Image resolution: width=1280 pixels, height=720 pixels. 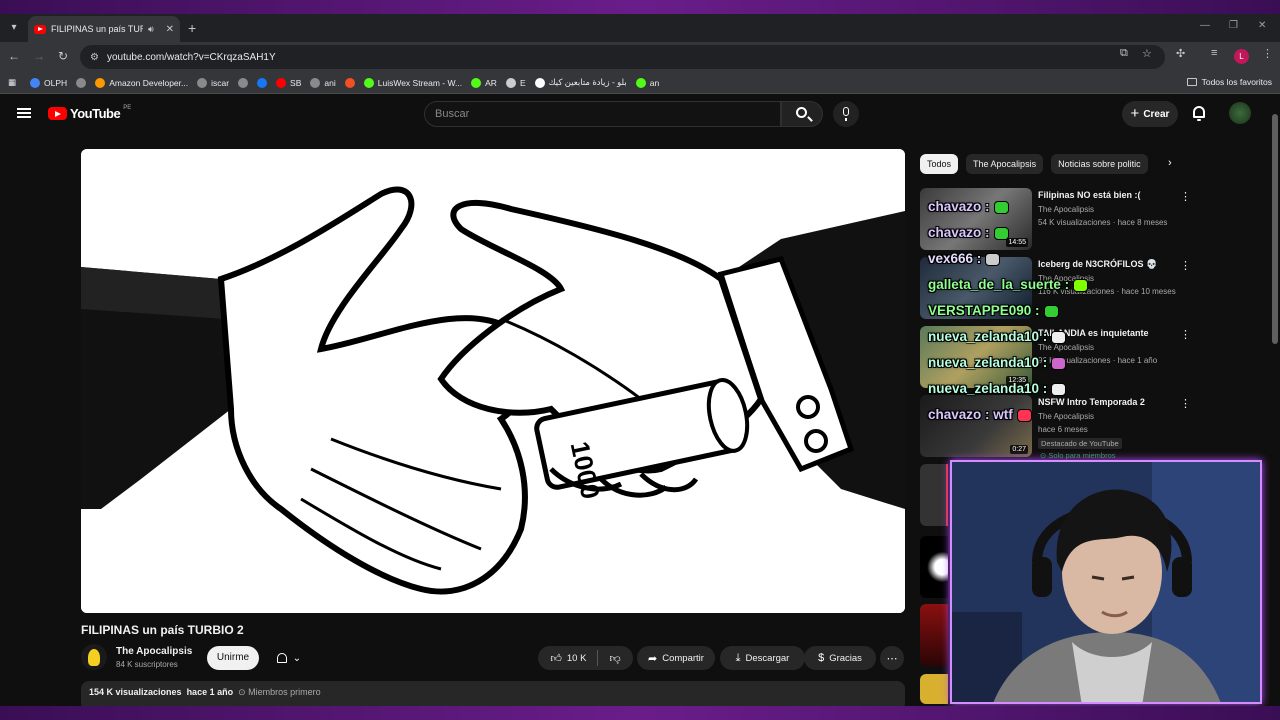 I want to click on members-first-label: Miembros primero, so click(x=284, y=692).